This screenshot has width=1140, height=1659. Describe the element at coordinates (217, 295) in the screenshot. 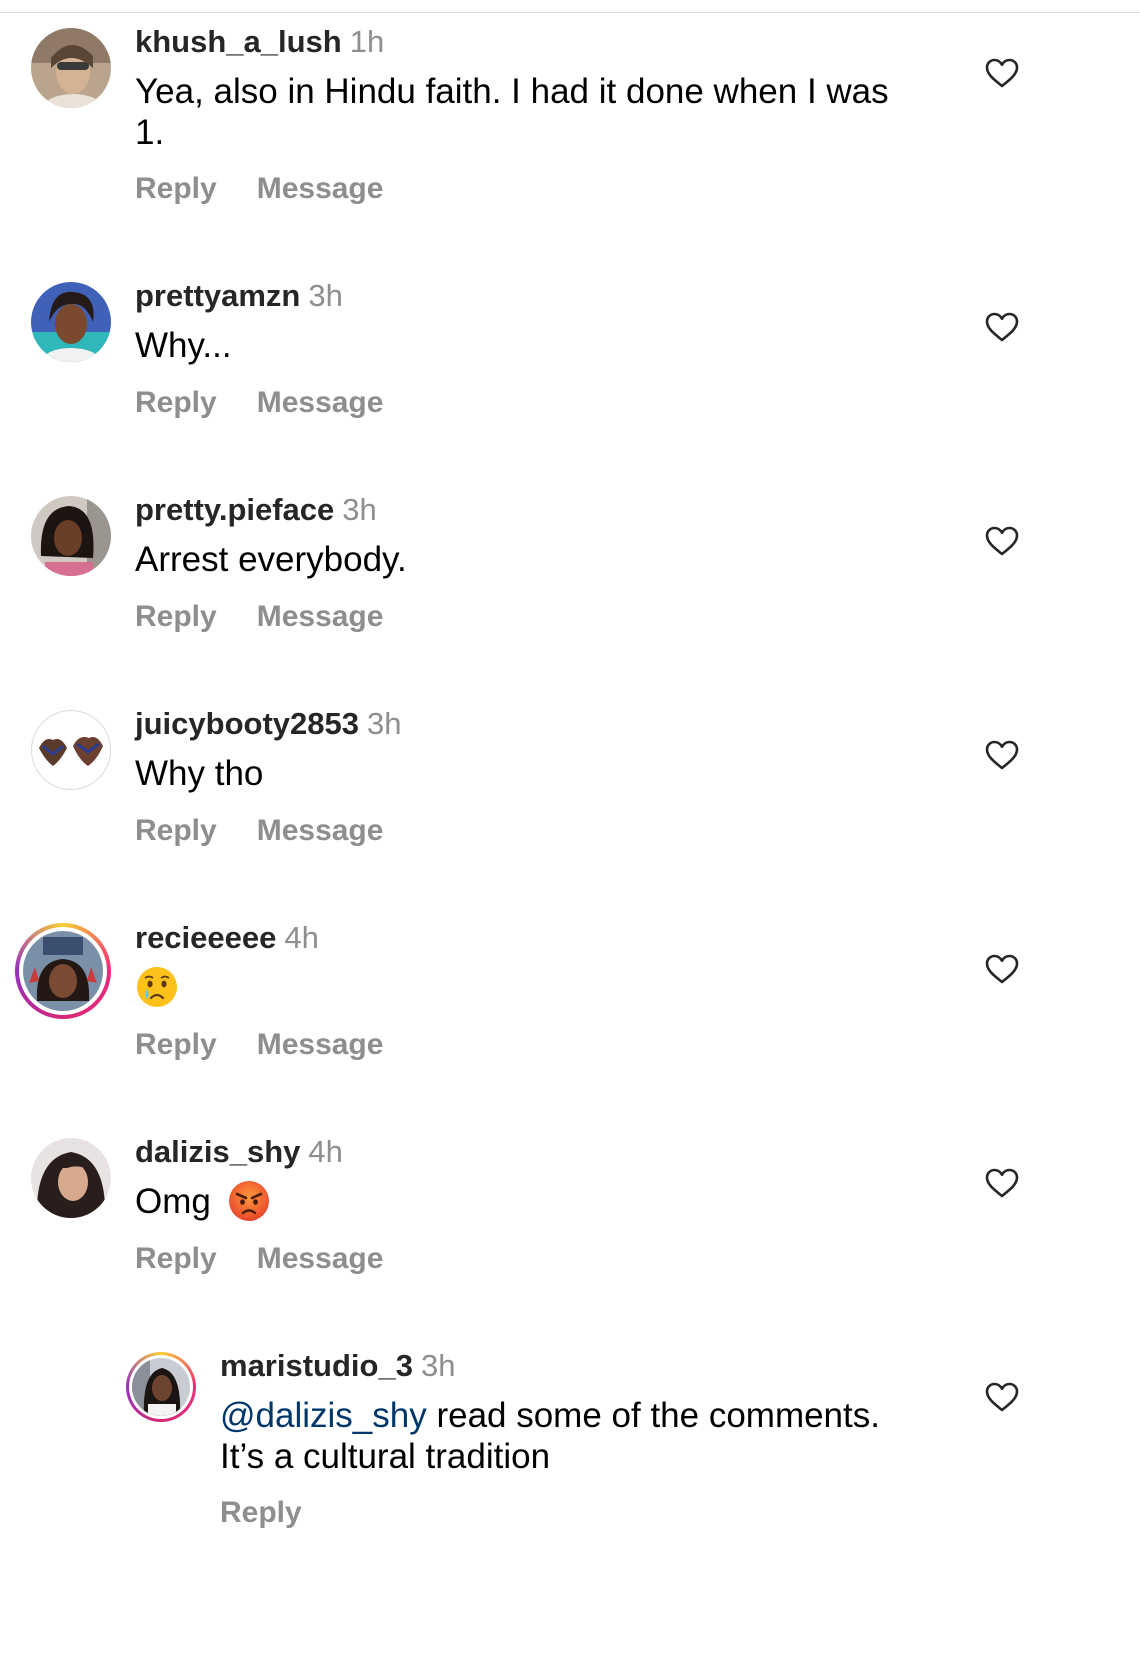

I see `username-link: prettyamzn` at that location.